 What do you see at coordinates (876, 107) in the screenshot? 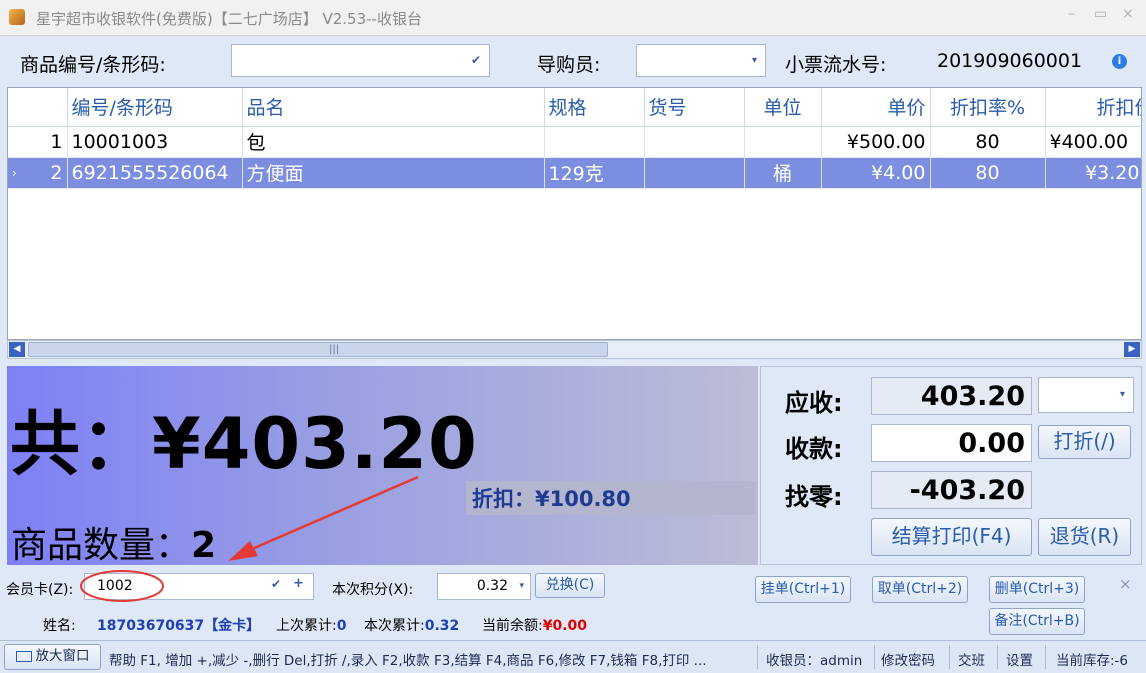
I see `col-header-price: 单价` at bounding box center [876, 107].